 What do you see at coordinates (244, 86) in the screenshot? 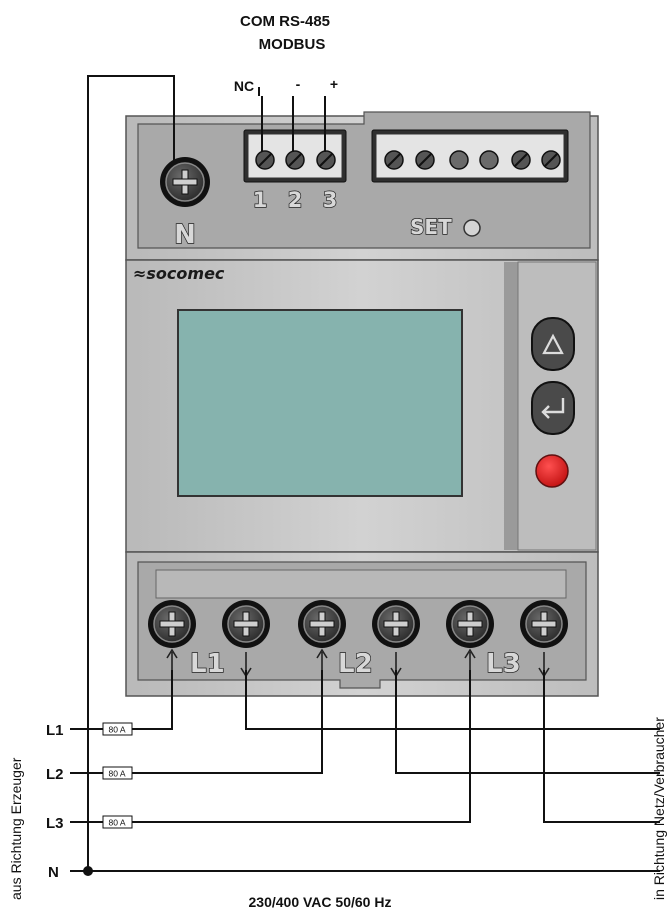
I see `pin-nc-label: NC` at bounding box center [244, 86].